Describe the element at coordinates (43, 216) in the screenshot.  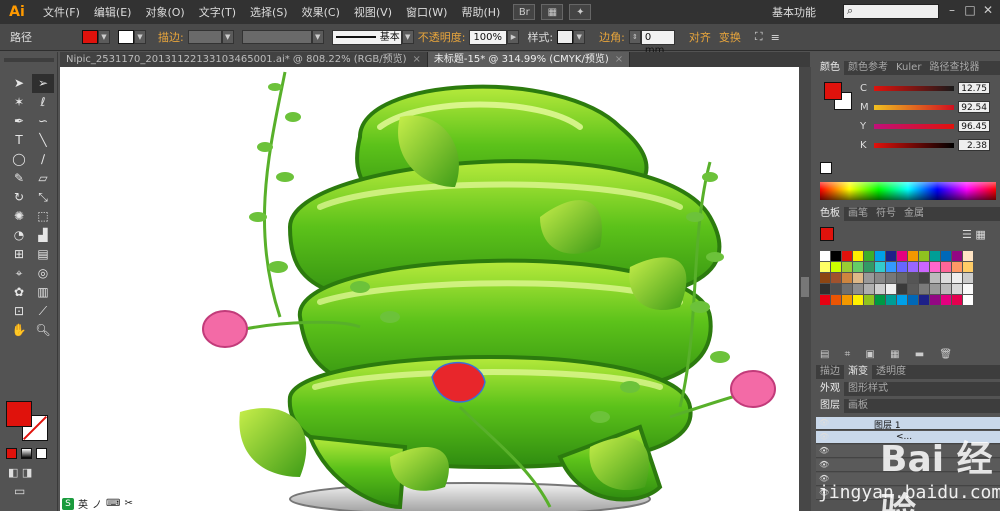
I see `free-transform-tool-icon: ⬚` at that location.